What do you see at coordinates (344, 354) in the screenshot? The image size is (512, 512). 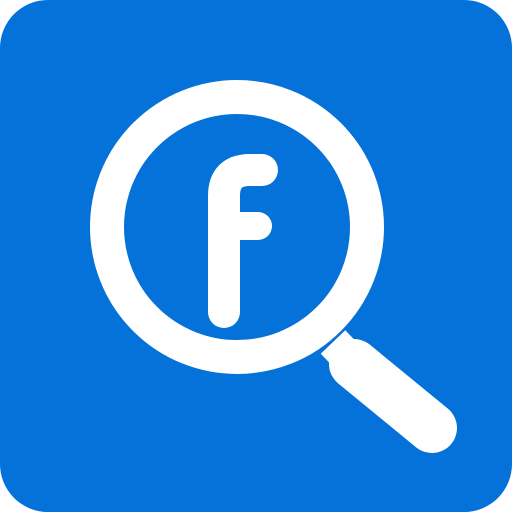 I see `magnifier-handle-joint` at bounding box center [344, 354].